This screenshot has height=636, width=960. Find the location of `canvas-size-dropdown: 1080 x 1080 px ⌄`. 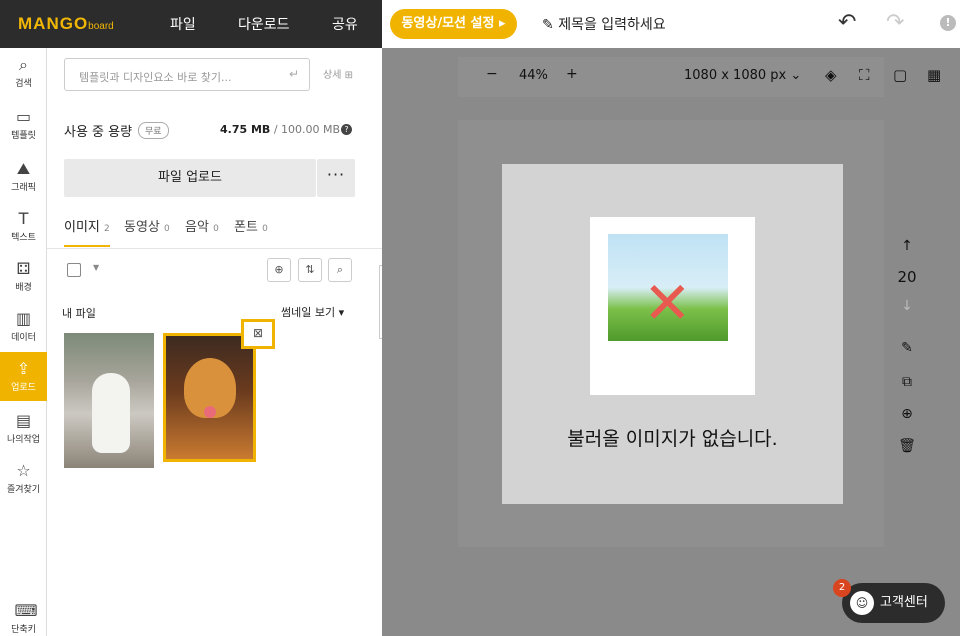

canvas-size-dropdown: 1080 x 1080 px ⌄ is located at coordinates (742, 75).